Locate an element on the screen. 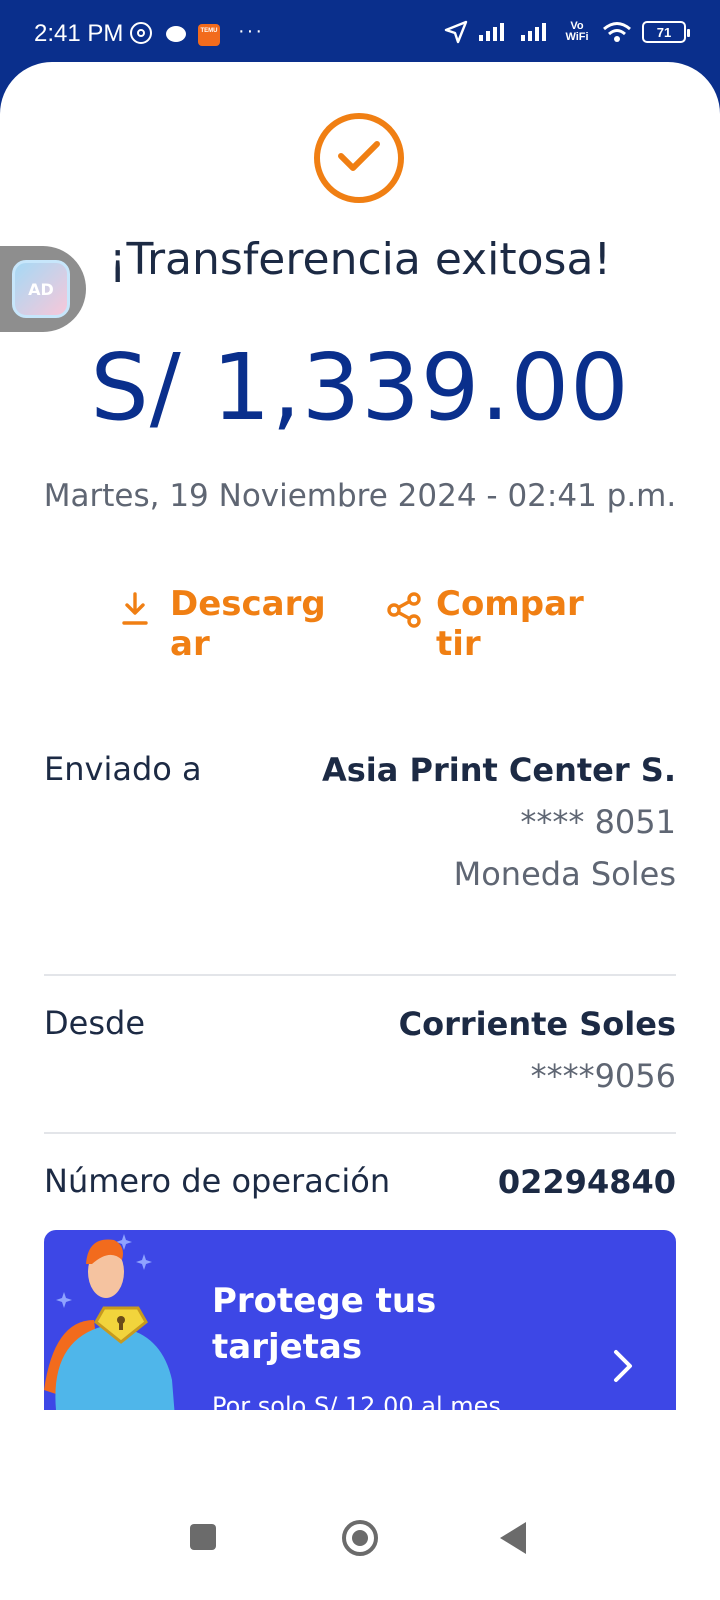 The height and width of the screenshot is (1600, 720). source-account-number: ****9056 is located at coordinates (603, 1076).